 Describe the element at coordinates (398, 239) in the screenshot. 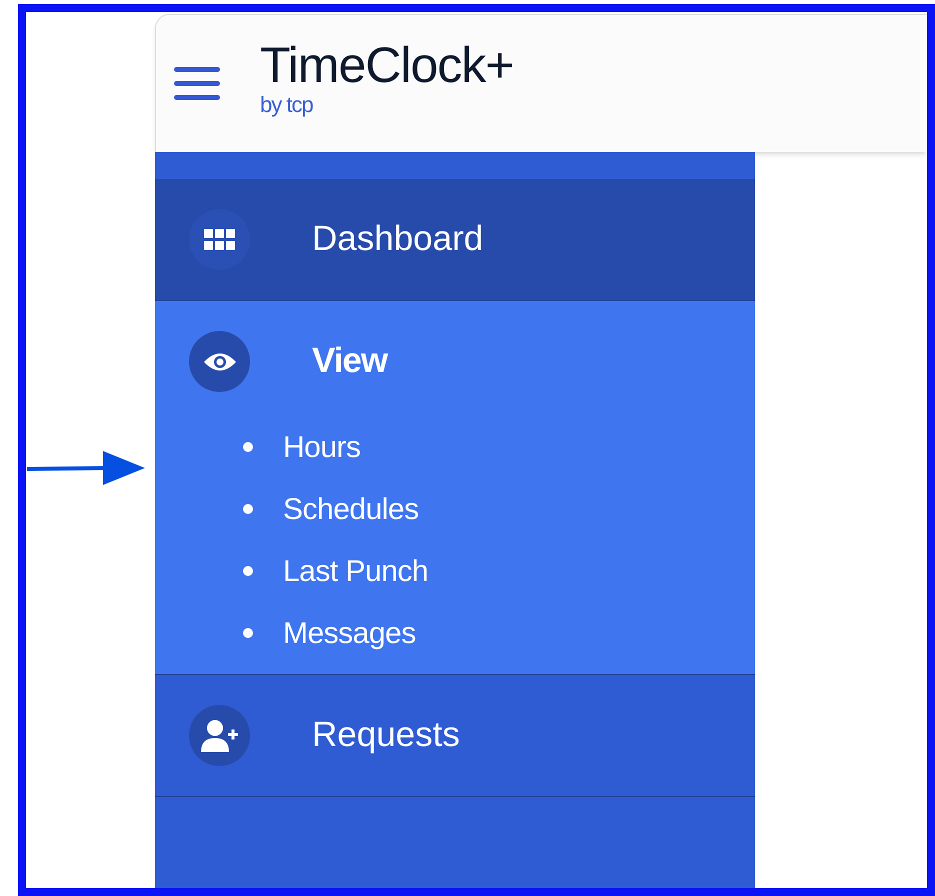

I see `nav-item: Dashboard` at that location.